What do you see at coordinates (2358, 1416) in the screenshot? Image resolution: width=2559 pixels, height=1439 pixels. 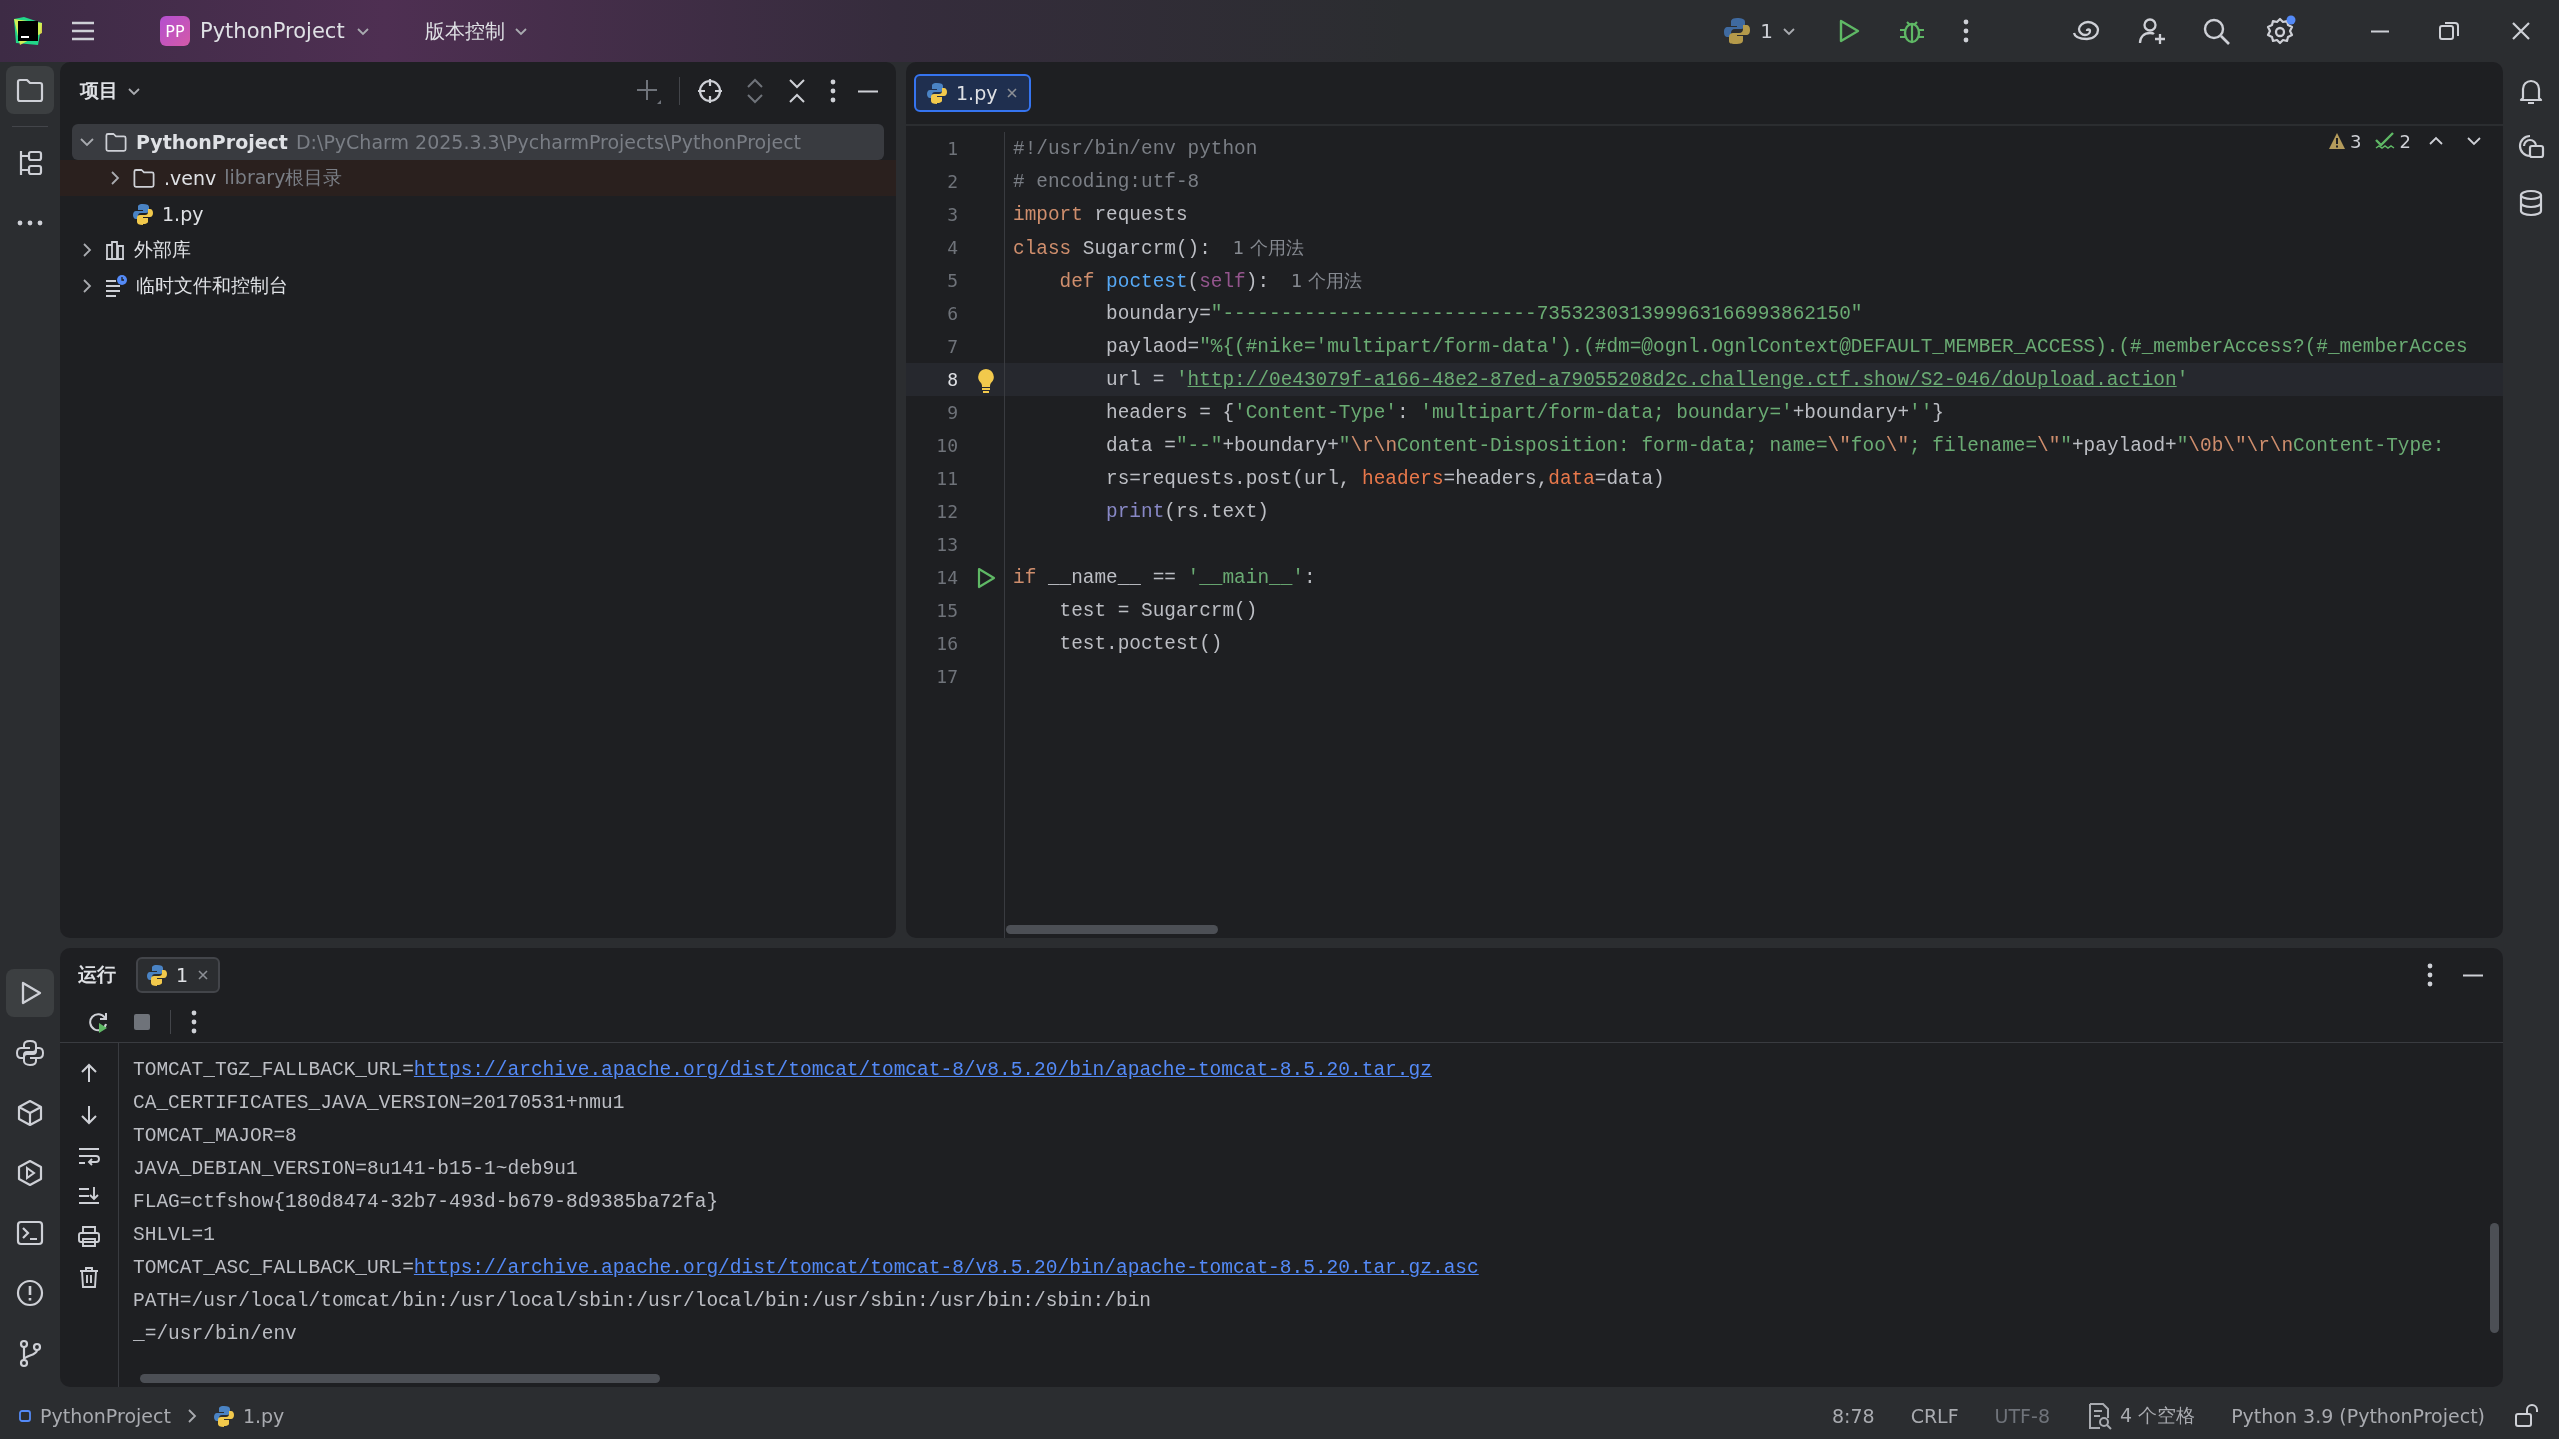 I see `status-item: Python 3.9 (PythonProject)` at bounding box center [2358, 1416].